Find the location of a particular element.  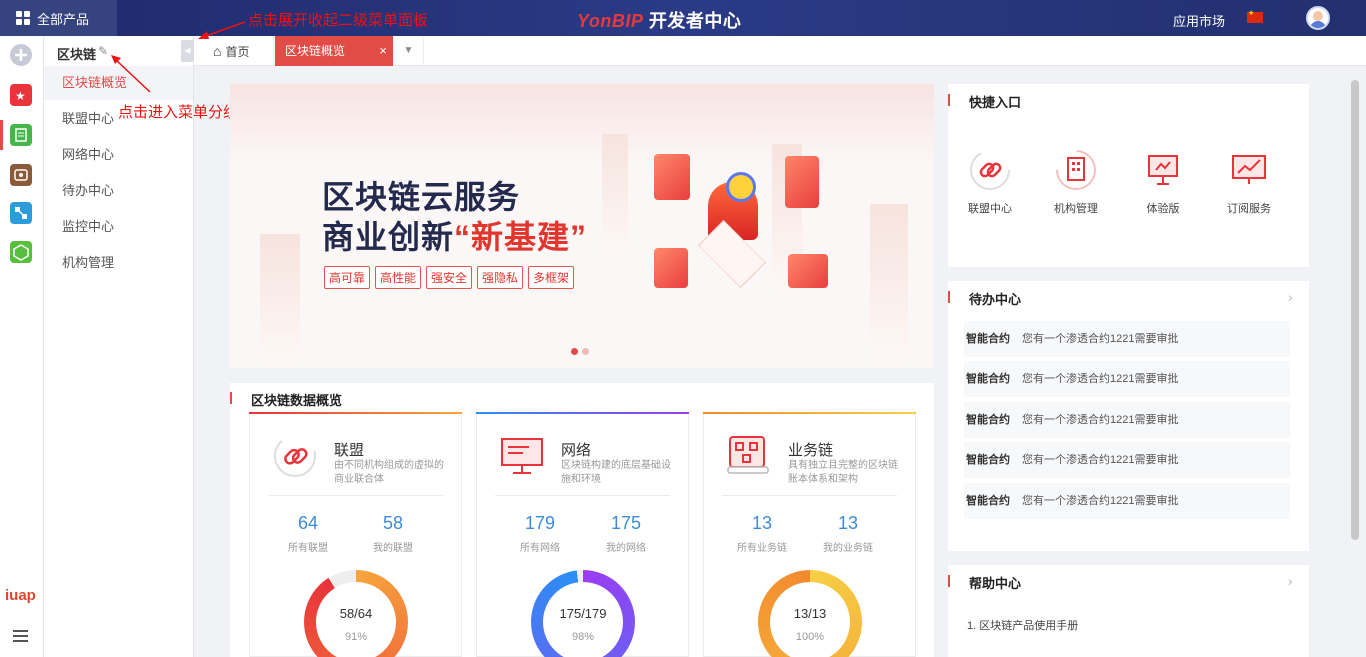

add-icon is located at coordinates (21, 55).